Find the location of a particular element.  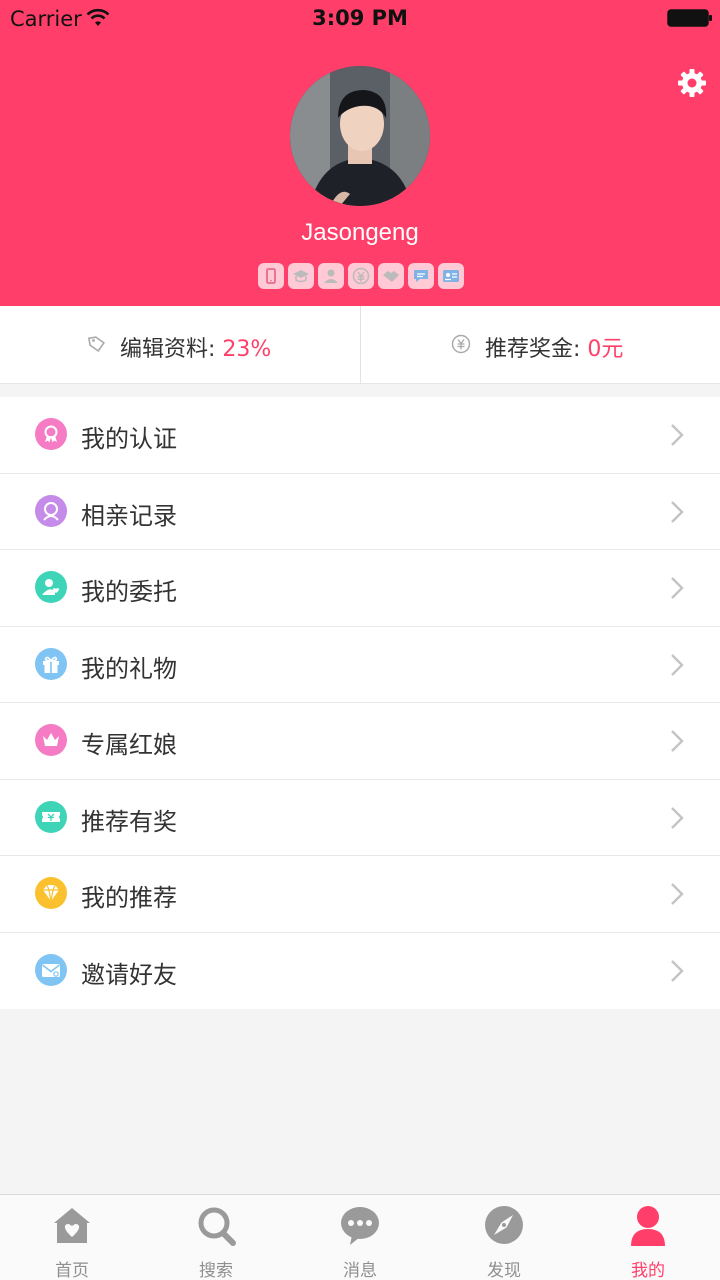

tab-label: 我的 is located at coordinates (648, 1270).